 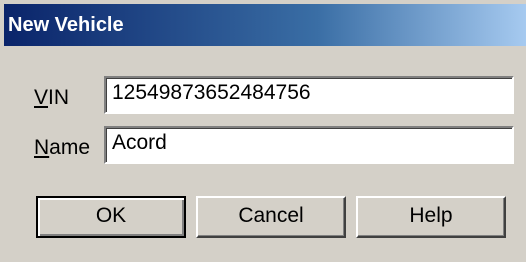 What do you see at coordinates (309, 145) in the screenshot?
I see `name-input: Acord` at bounding box center [309, 145].